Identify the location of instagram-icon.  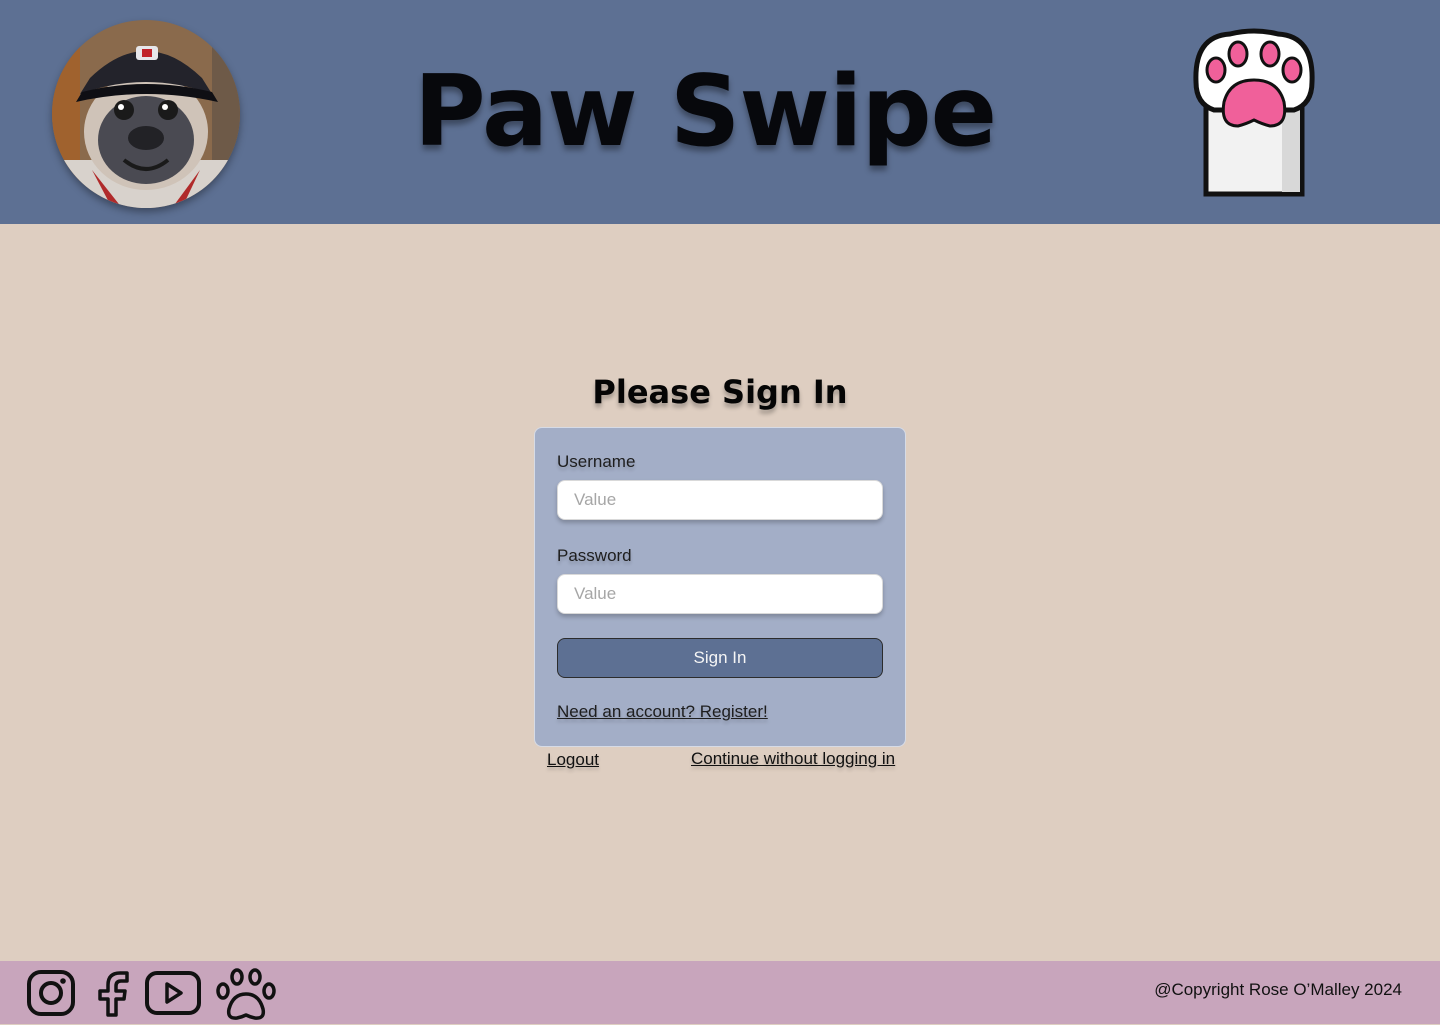
(52, 993).